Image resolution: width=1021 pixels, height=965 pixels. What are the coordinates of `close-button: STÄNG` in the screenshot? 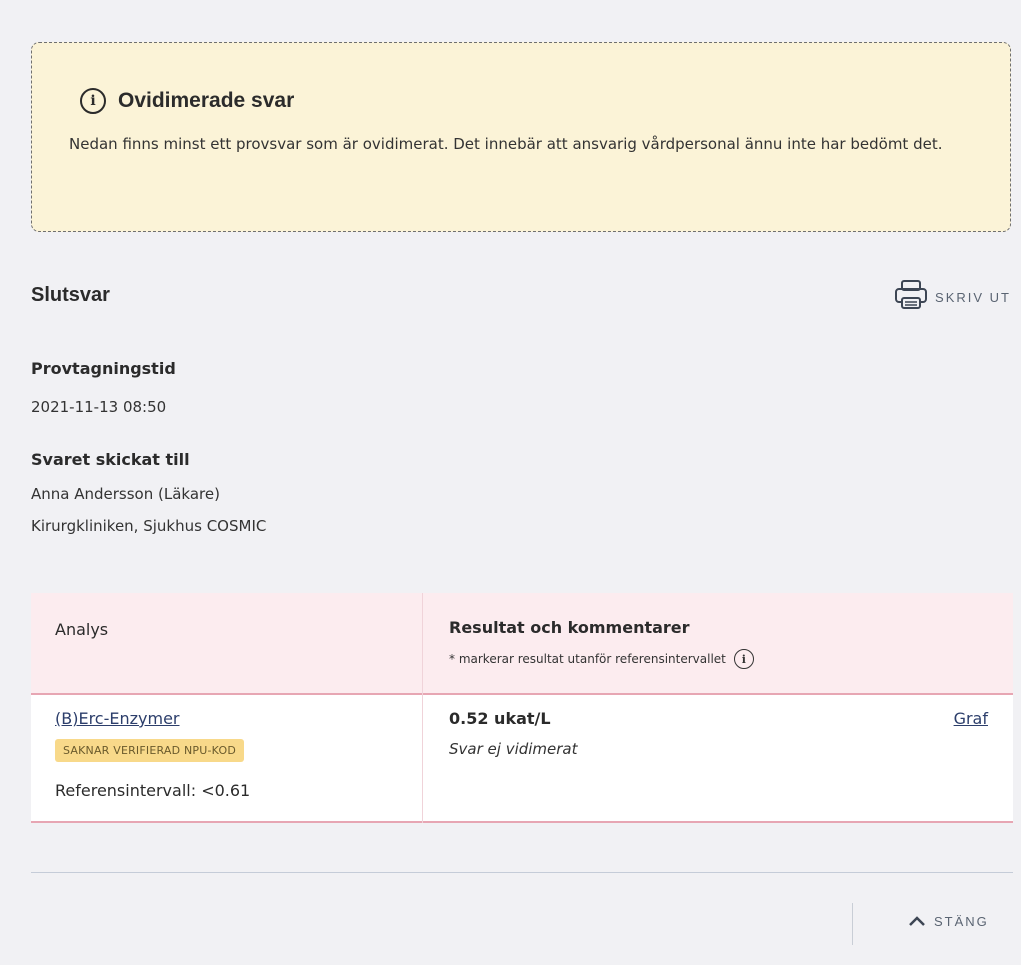 It's located at (948, 921).